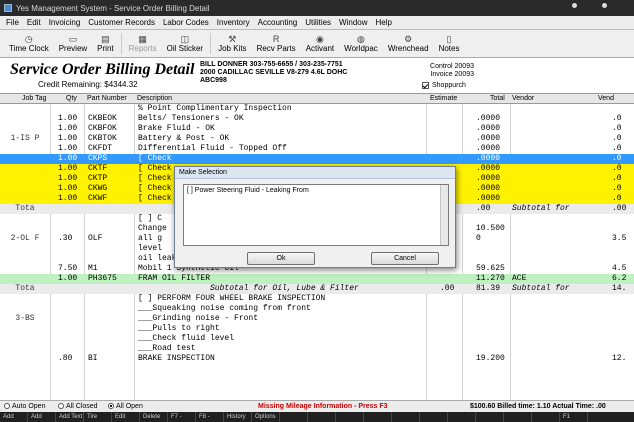  I want to click on cell-description: ___Check fluid level, so click(186, 338).